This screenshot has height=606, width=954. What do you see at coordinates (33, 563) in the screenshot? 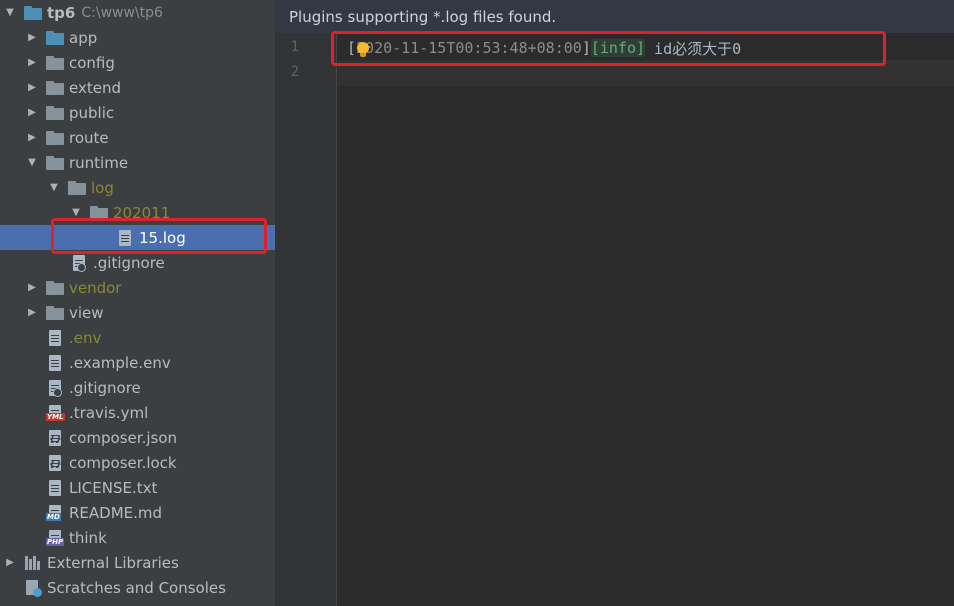
I see `library-icon` at bounding box center [33, 563].